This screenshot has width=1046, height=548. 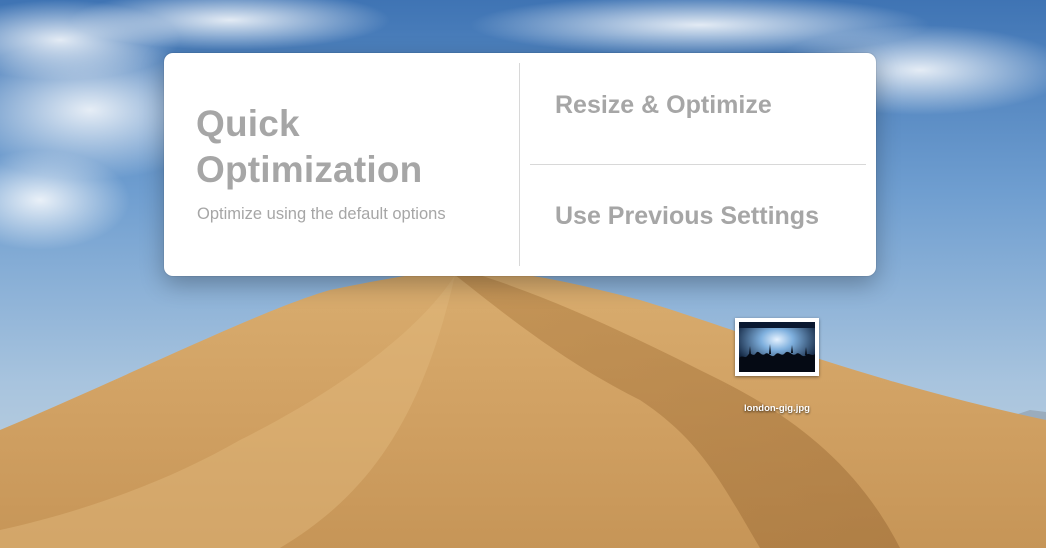 I want to click on quick-optimization-title: Quick Optimization, so click(x=309, y=146).